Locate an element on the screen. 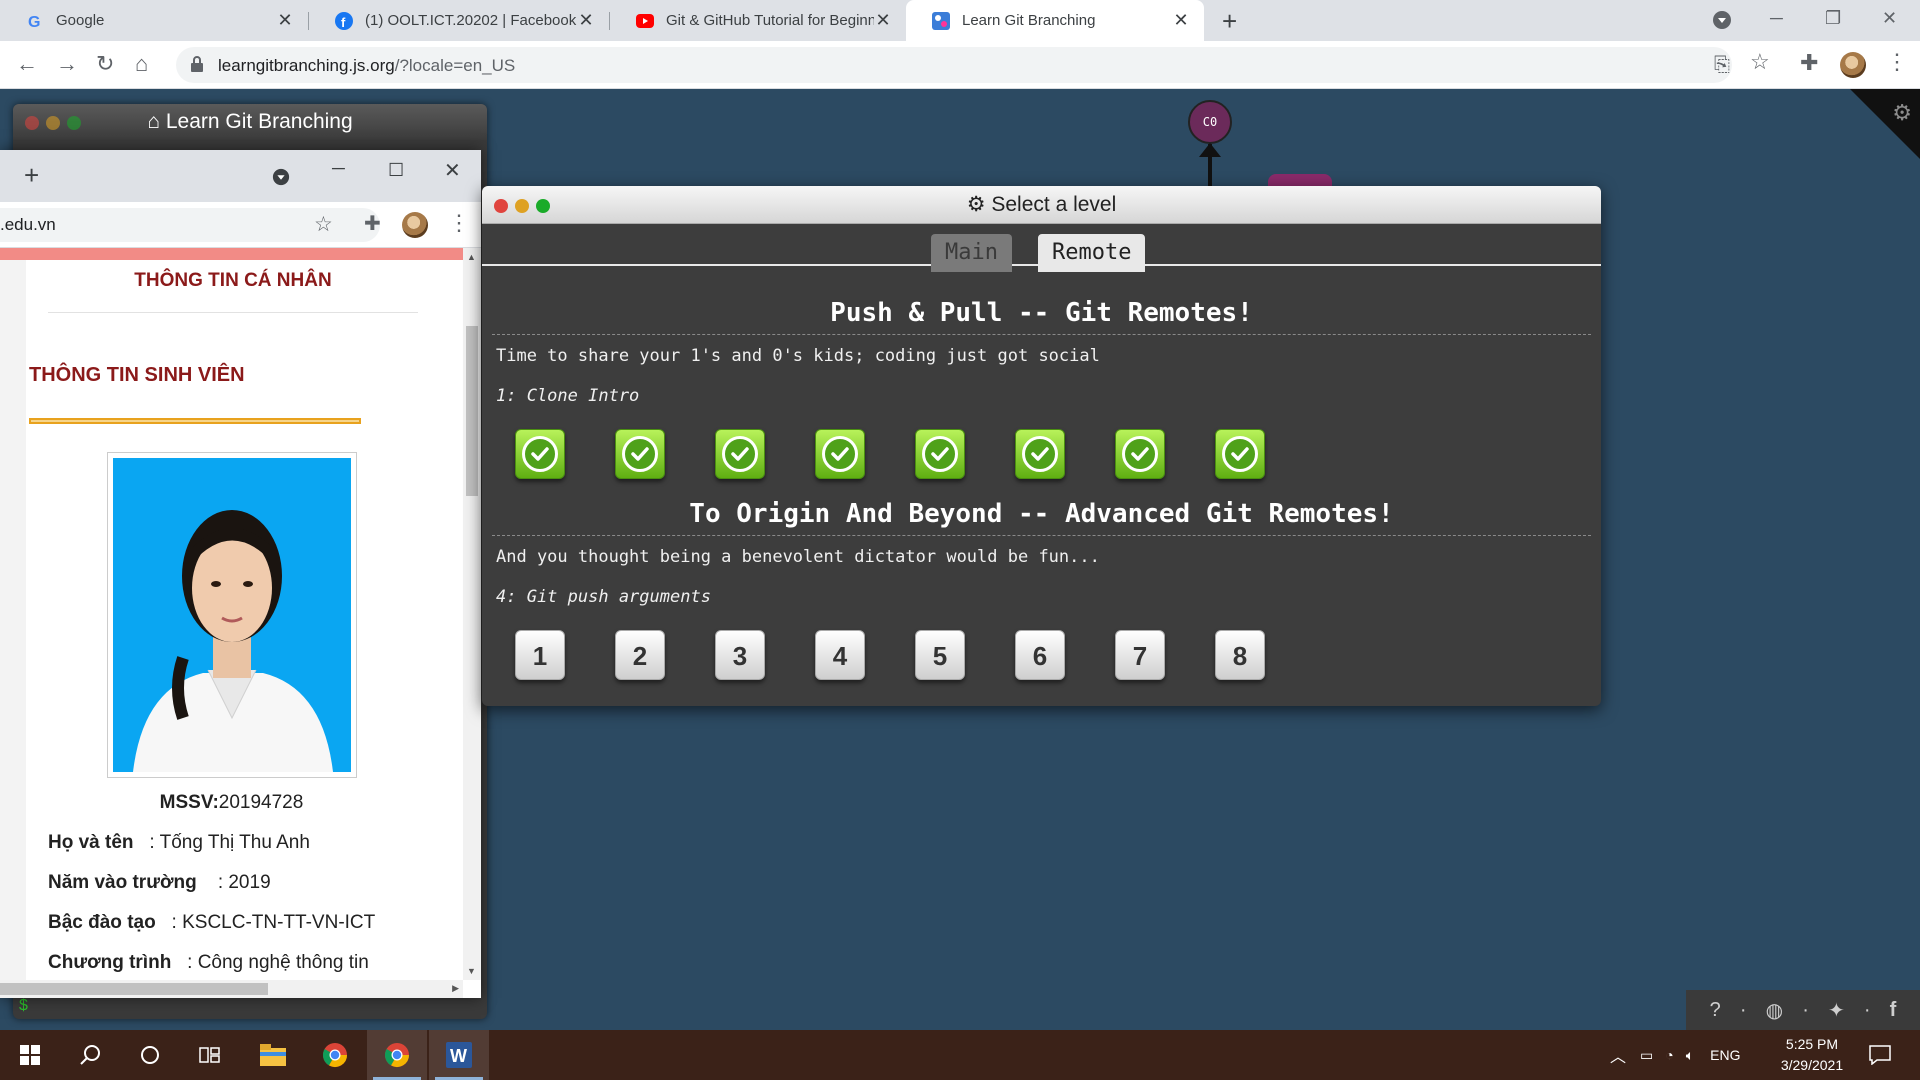 This screenshot has width=1920, height=1080. language-indicator: ENG is located at coordinates (1725, 1055).